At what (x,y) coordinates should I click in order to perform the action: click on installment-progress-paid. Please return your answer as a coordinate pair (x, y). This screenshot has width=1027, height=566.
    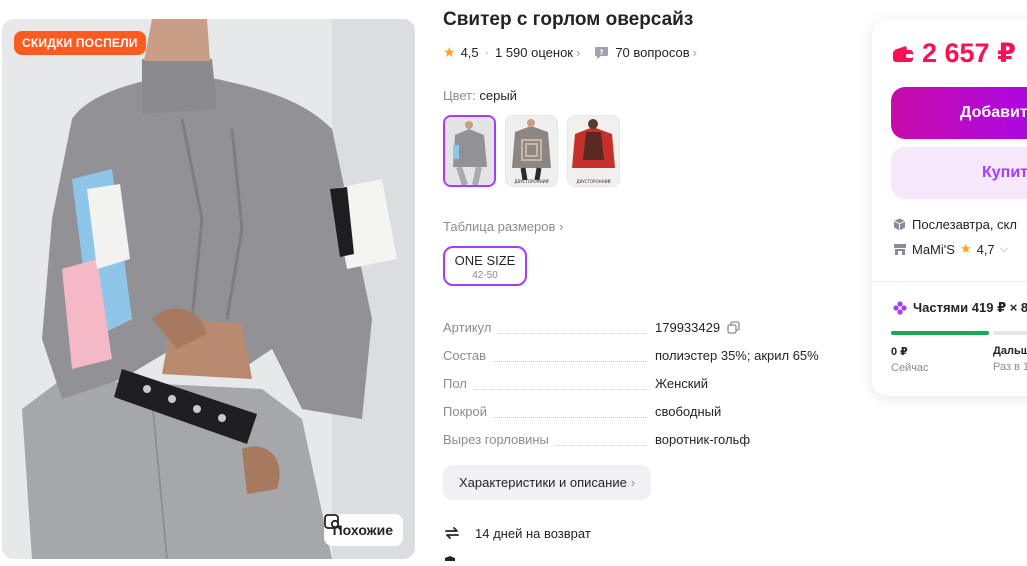
    Looking at the image, I should click on (940, 333).